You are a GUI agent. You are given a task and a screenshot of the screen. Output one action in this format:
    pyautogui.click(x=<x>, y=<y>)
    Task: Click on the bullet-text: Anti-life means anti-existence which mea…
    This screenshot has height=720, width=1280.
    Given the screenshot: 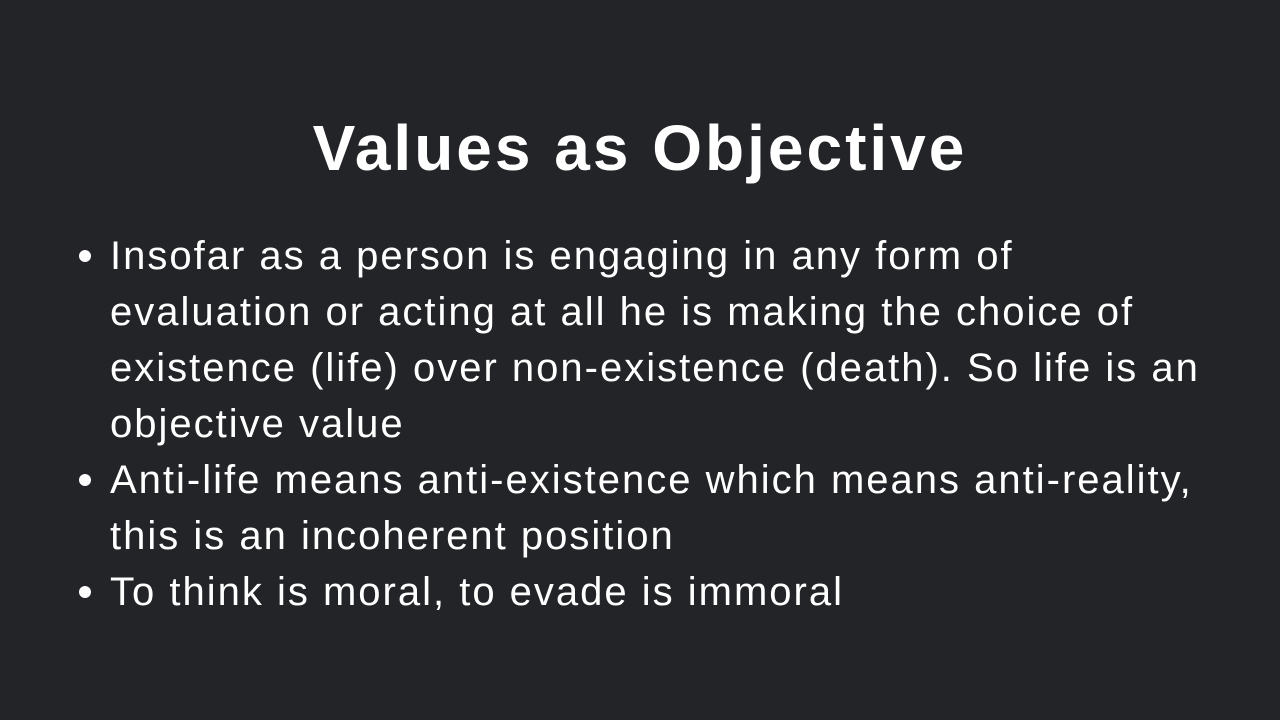 What is the action you would take?
    pyautogui.click(x=651, y=508)
    